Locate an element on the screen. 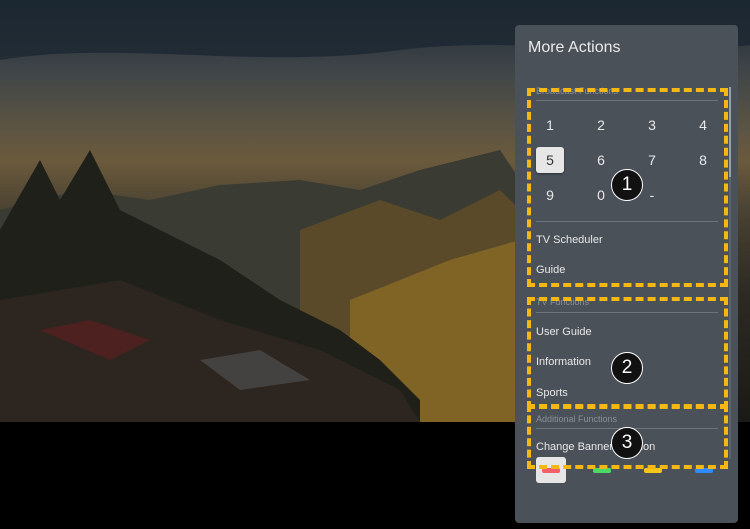  annotation-badge-3: 3 is located at coordinates (627, 443).